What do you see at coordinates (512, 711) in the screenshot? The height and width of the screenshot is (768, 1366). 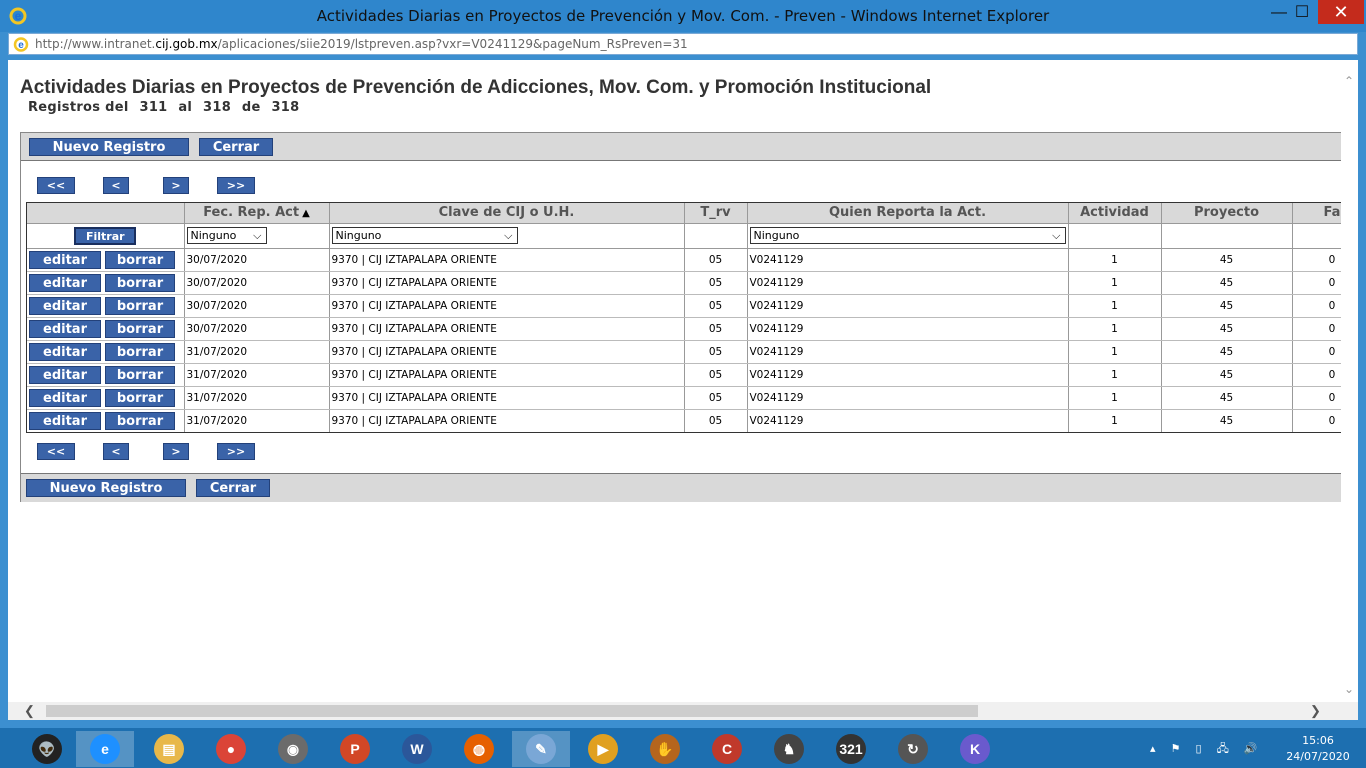 I see `horizontal-scroll-thumb` at bounding box center [512, 711].